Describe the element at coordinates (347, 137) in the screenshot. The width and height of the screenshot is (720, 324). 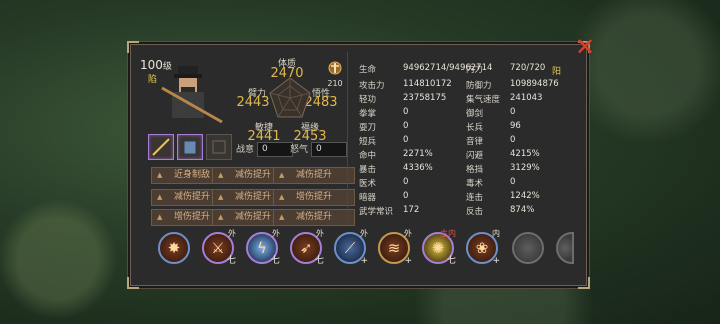
I see `panel-divider` at that location.